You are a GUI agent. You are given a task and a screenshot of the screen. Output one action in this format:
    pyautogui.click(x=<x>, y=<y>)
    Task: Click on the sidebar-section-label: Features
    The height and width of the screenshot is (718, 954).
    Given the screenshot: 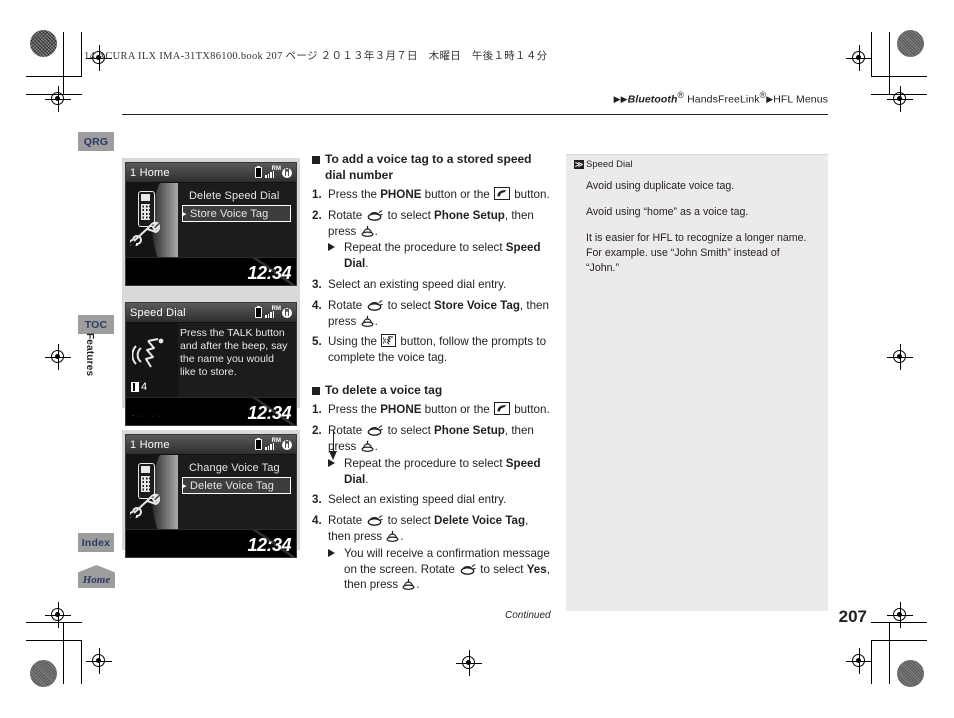 What is the action you would take?
    pyautogui.click(x=89, y=355)
    